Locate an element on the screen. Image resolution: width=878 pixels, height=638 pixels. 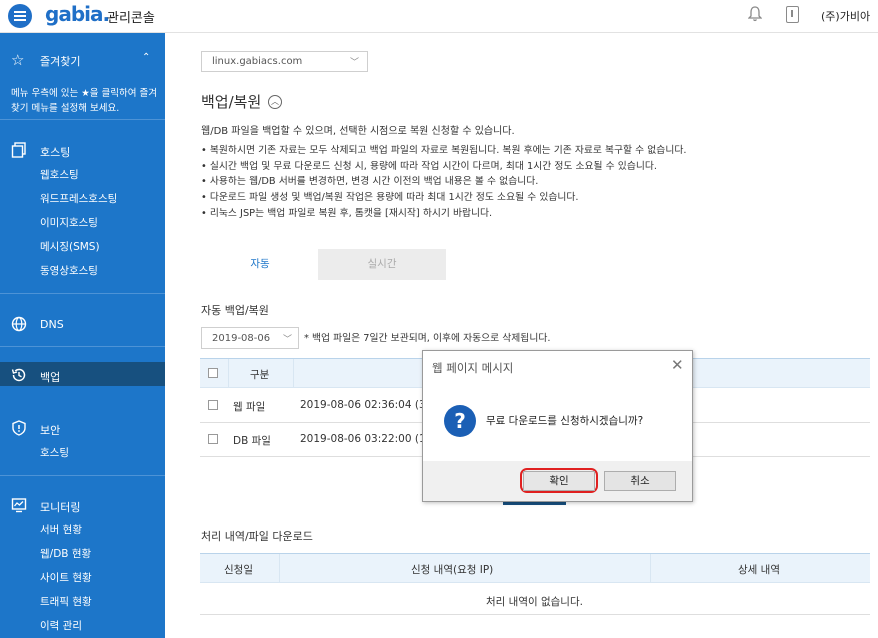
sidebar-group-label: 백업 is located at coordinates (50, 377).